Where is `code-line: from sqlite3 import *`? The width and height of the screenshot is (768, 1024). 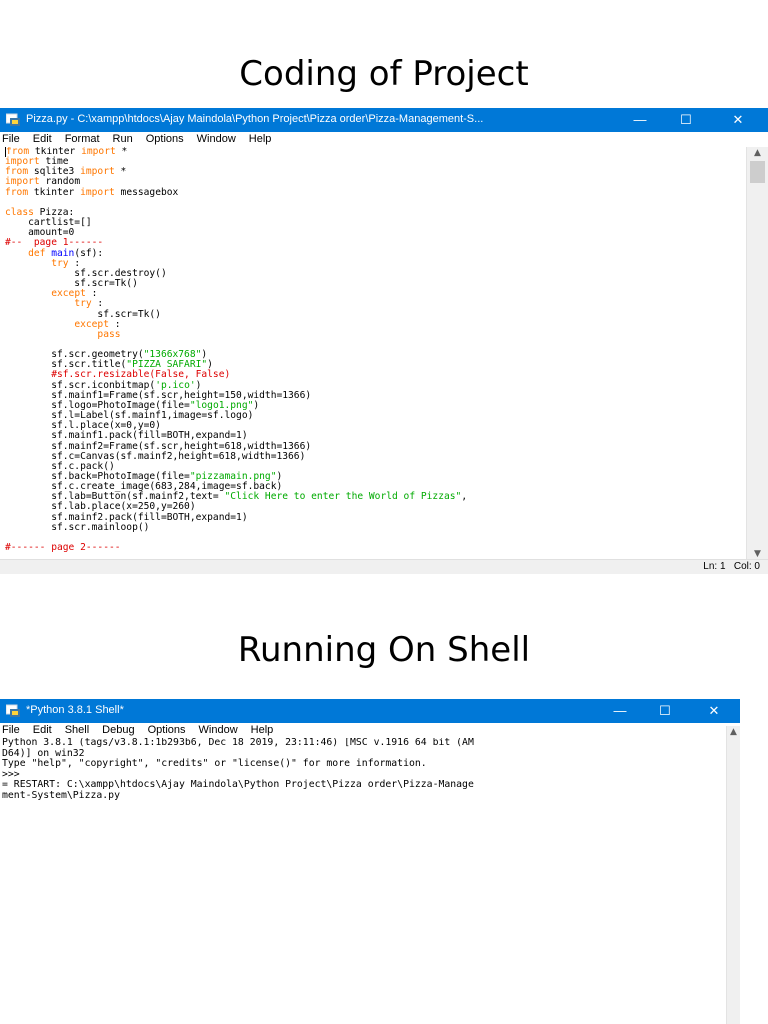 code-line: from sqlite3 import * is located at coordinates (66, 172).